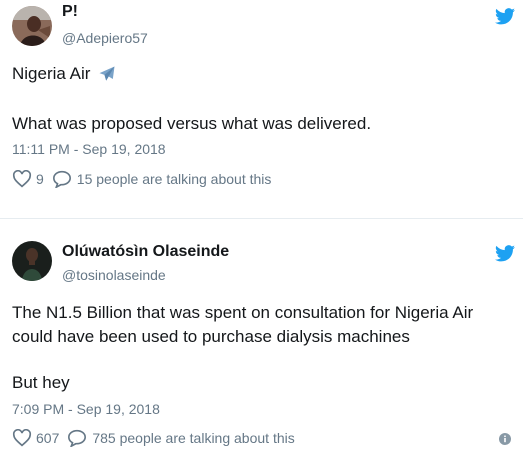 This screenshot has height=458, width=523. Describe the element at coordinates (505, 439) in the screenshot. I see `info-icon` at that location.